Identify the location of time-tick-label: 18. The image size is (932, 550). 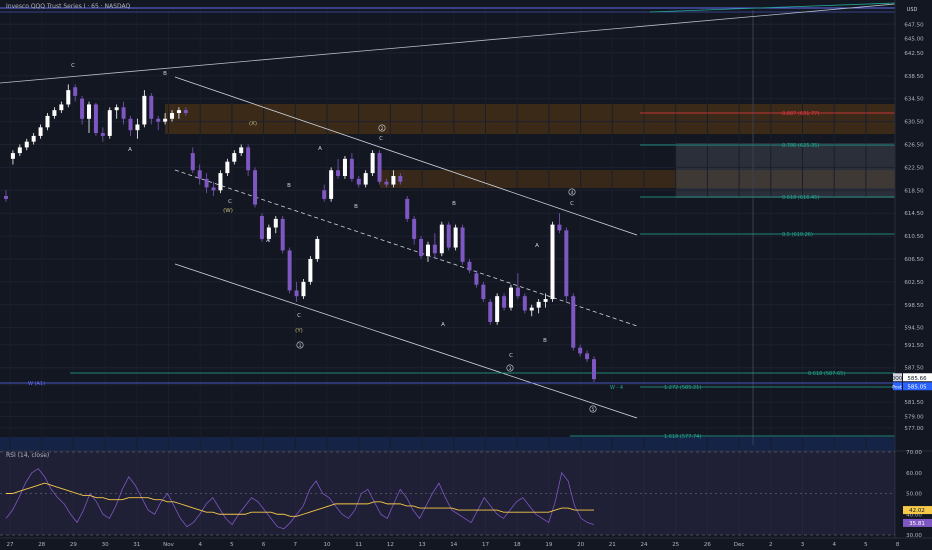
(517, 545).